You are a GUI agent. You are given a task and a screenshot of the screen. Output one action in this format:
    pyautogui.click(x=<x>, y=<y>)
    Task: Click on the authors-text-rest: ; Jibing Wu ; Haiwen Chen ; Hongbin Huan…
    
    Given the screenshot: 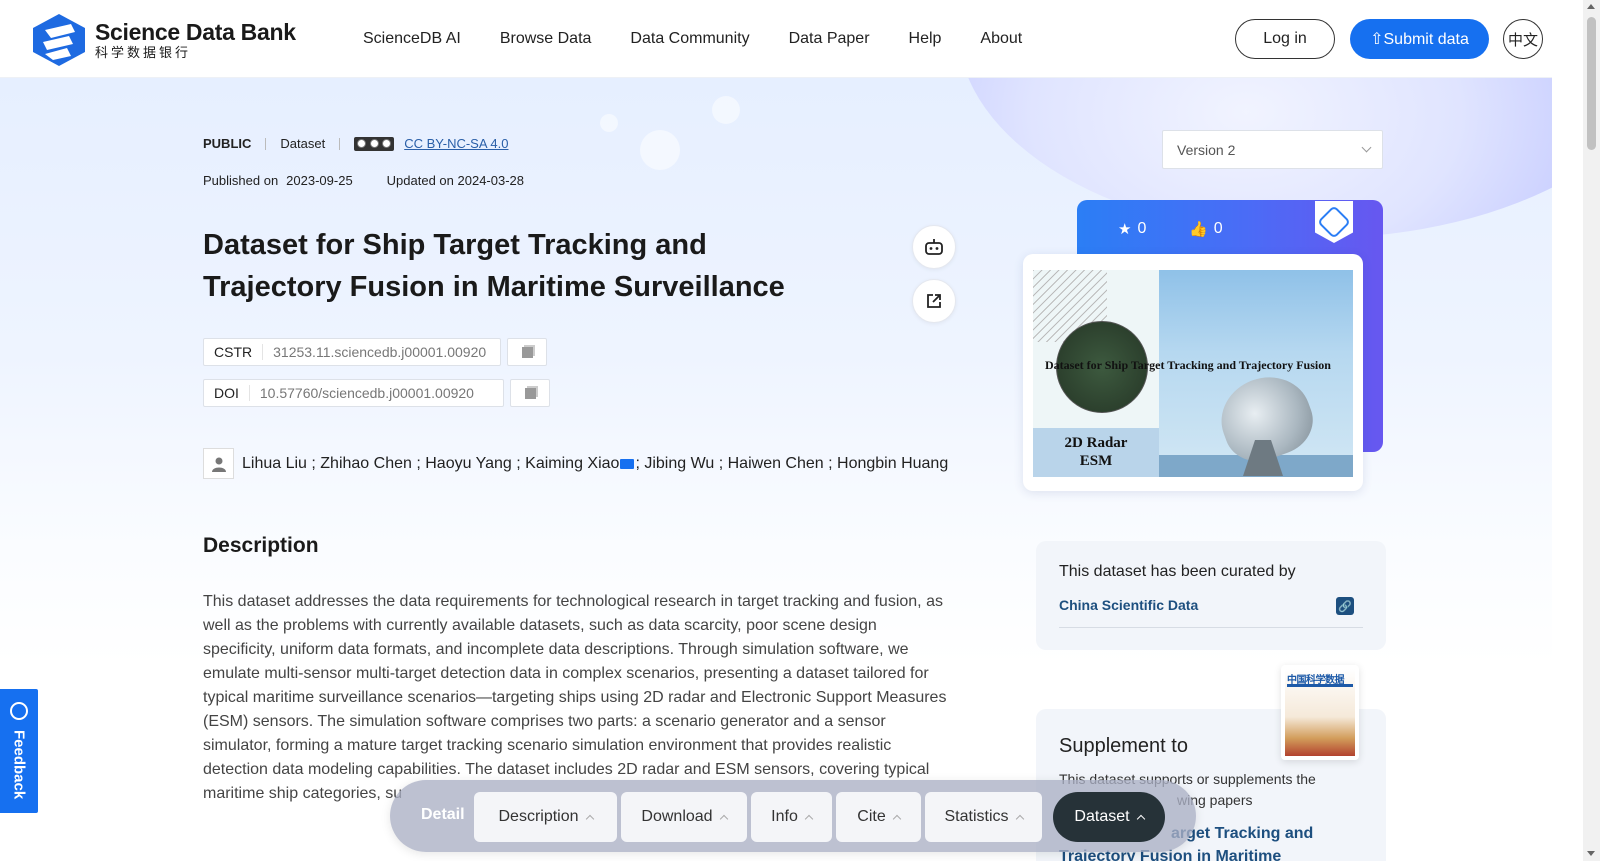 What is the action you would take?
    pyautogui.click(x=791, y=464)
    